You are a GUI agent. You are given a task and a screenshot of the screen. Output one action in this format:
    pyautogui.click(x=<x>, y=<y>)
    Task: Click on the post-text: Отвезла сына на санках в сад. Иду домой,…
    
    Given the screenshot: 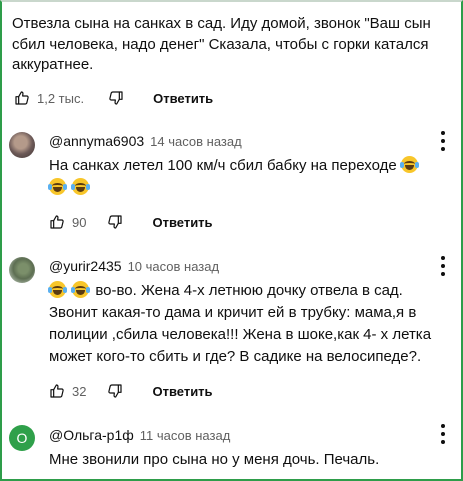 What is the action you would take?
    pyautogui.click(x=221, y=44)
    